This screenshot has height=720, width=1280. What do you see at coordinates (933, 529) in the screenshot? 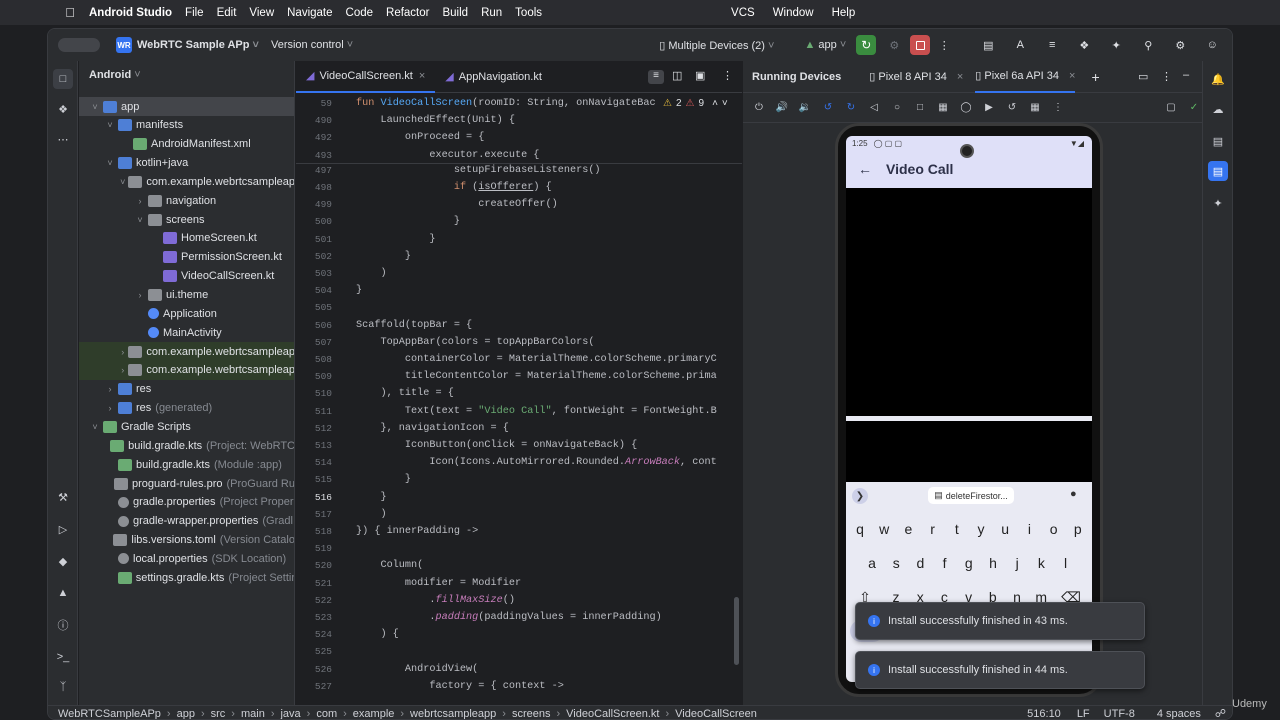
I see `key-r: r` at bounding box center [933, 529].